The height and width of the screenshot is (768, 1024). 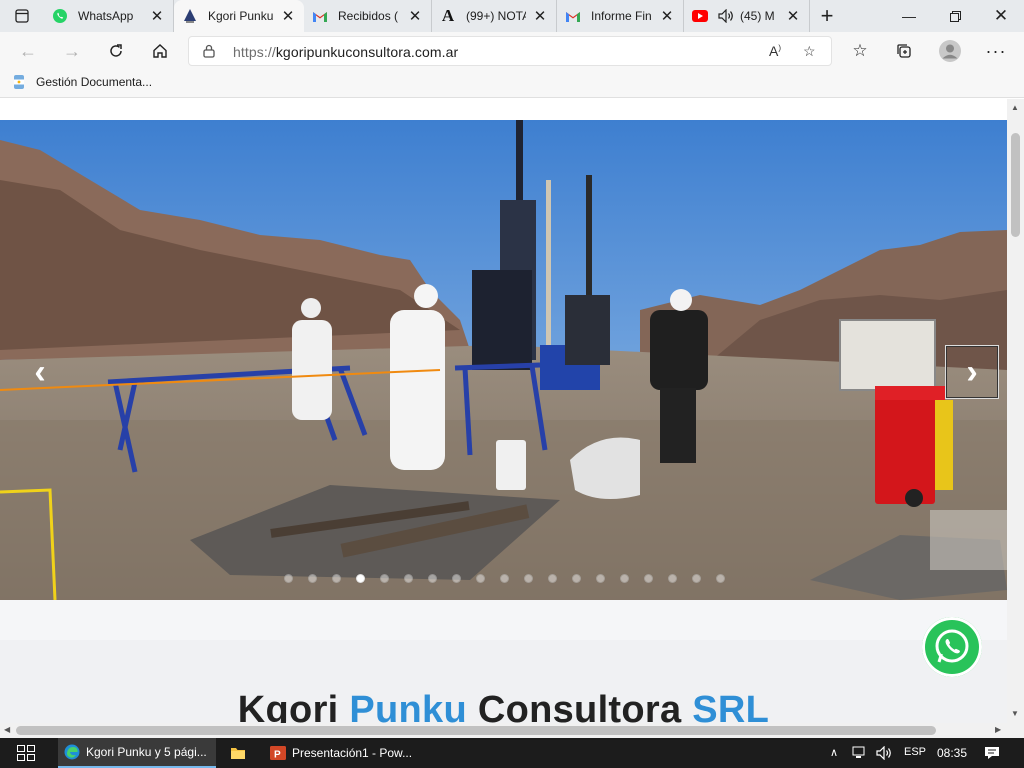 I want to click on refresh-button, so click(x=116, y=51).